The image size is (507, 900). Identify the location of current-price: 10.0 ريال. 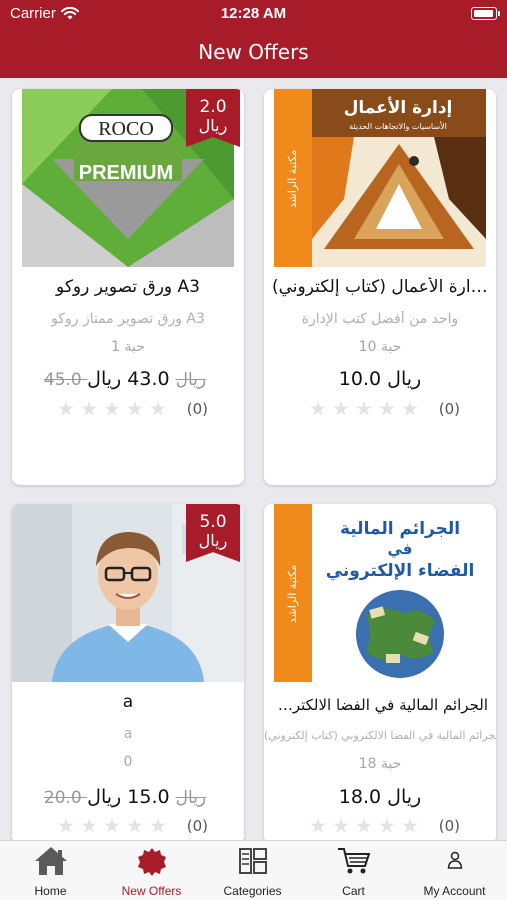
(380, 379).